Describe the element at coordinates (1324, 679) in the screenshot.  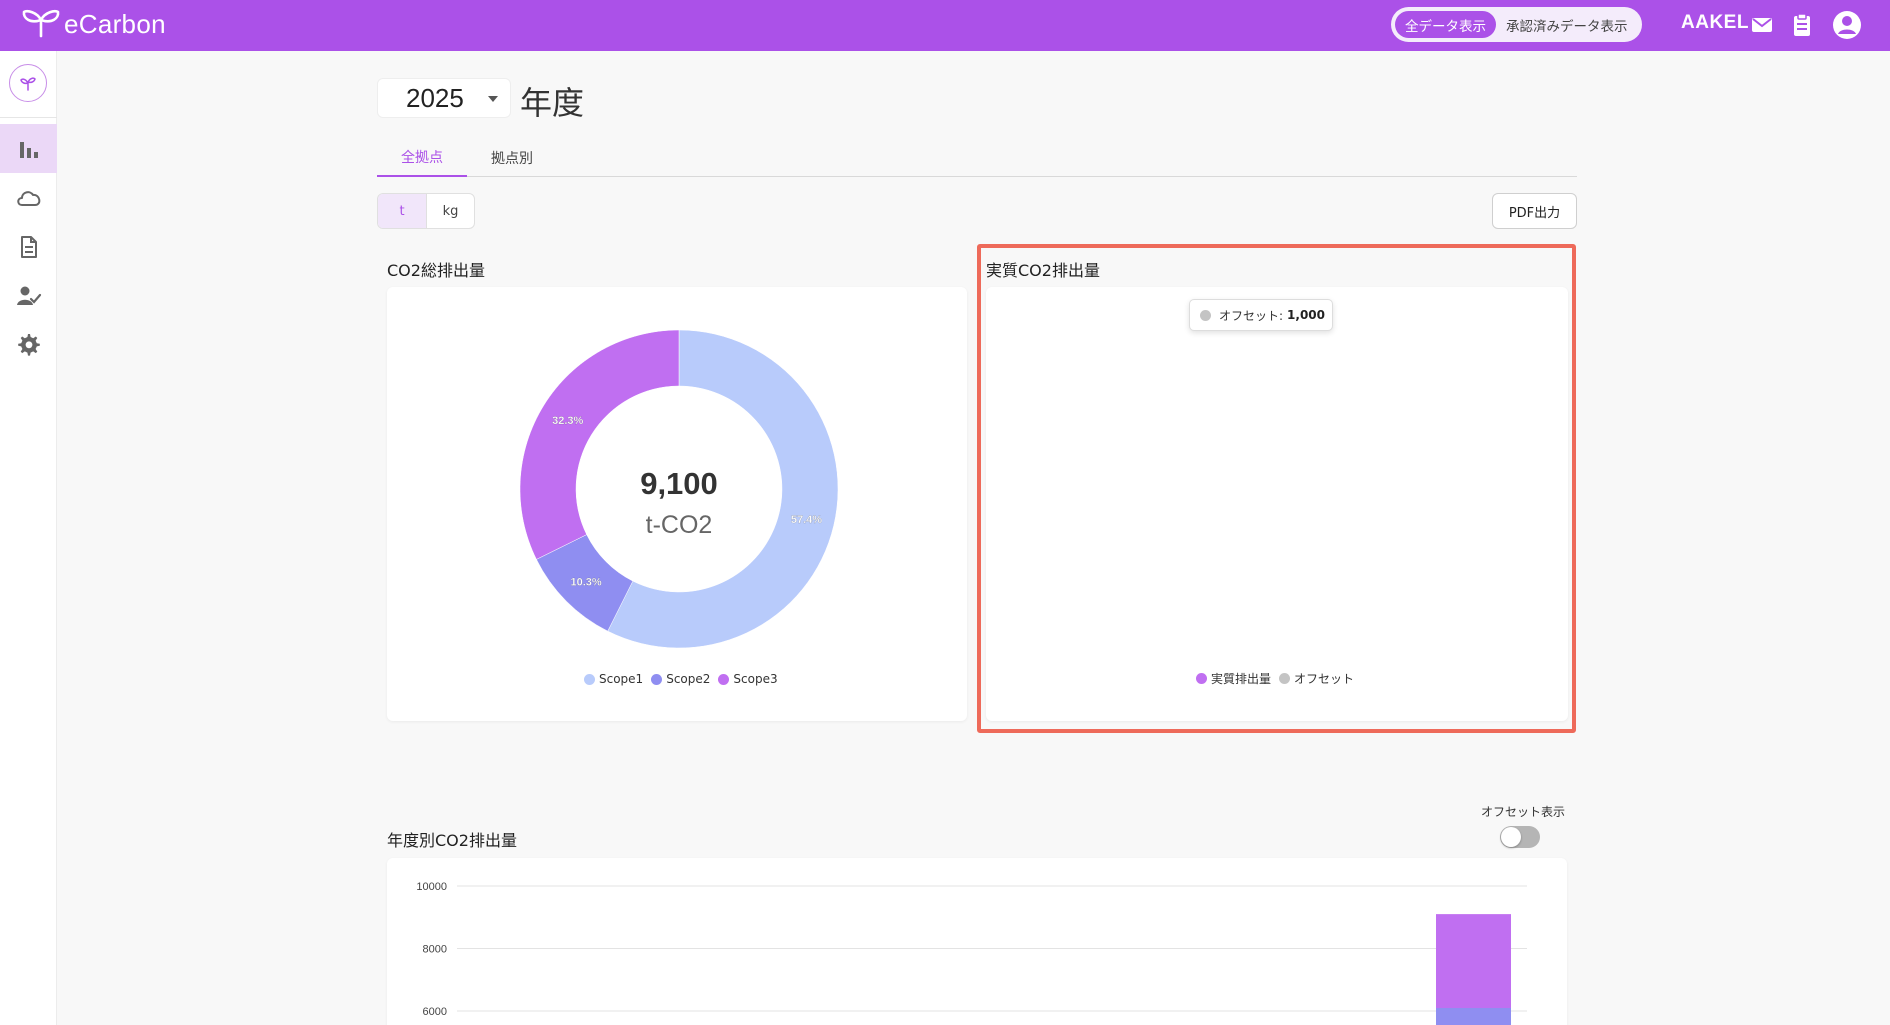
I see `legend-label: オフセット` at that location.